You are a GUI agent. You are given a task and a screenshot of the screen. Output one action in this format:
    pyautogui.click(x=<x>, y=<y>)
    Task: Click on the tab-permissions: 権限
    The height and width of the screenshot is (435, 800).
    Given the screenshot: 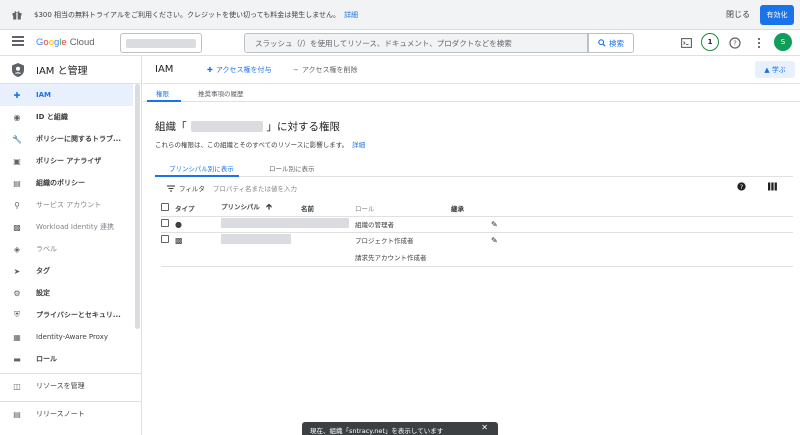 What is the action you would take?
    pyautogui.click(x=162, y=93)
    